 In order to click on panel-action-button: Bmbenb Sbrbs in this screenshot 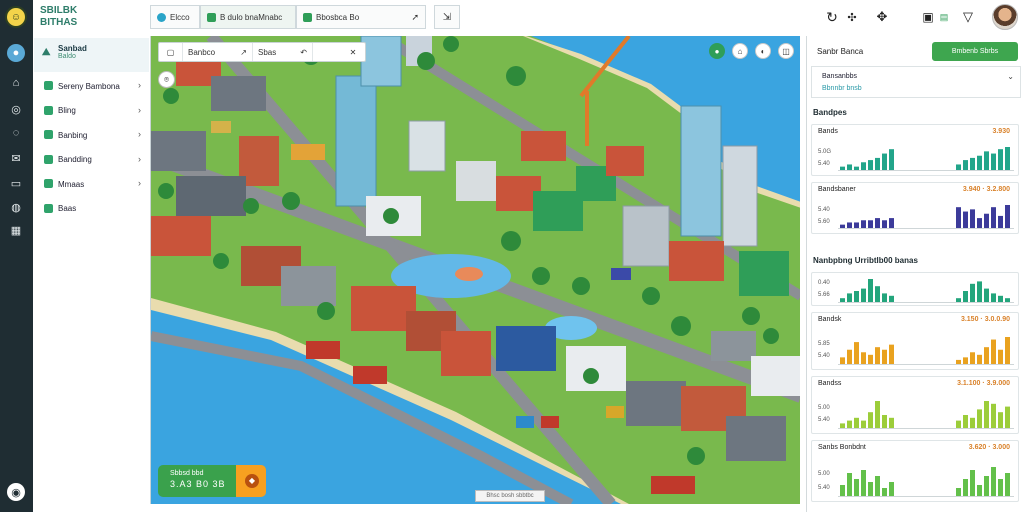, I will do `click(975, 51)`.